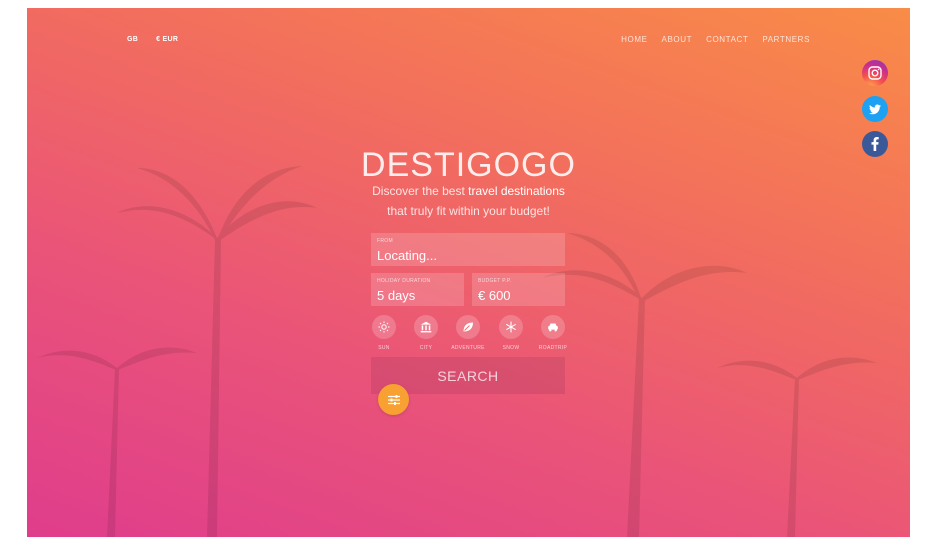  I want to click on tagline-line-2: that truly fit within your budget!, so click(468, 211).